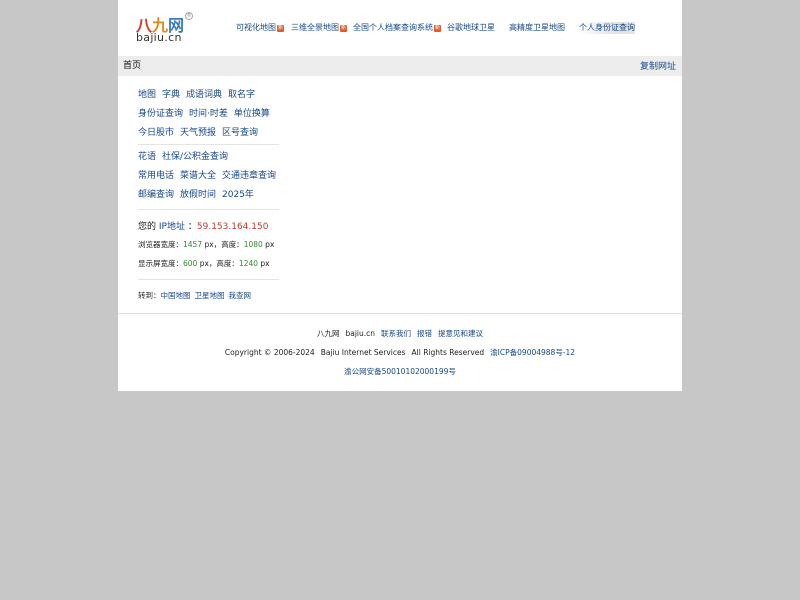 This screenshot has height=600, width=800. What do you see at coordinates (232, 244) in the screenshot?
I see `browser-height-label: 高度：` at bounding box center [232, 244].